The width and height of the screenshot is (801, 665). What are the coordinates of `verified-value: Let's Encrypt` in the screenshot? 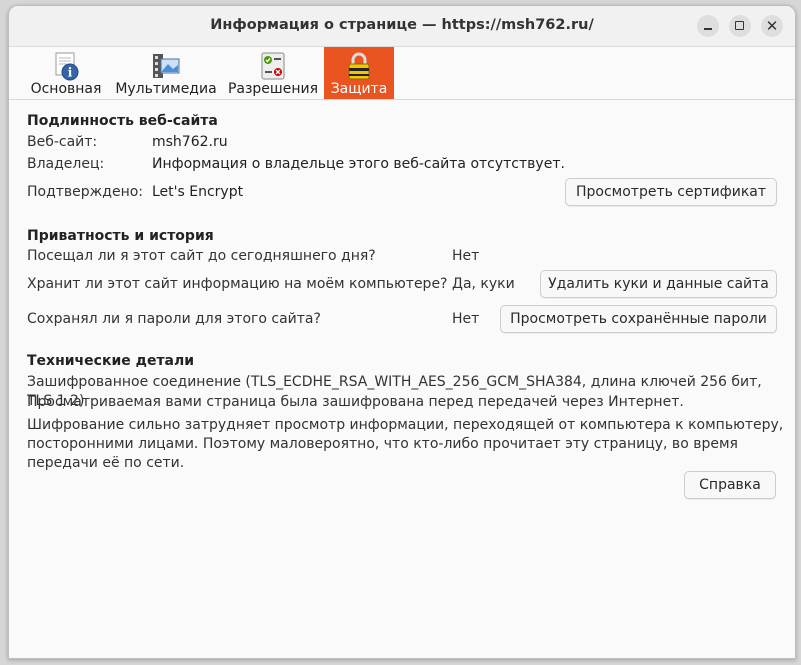 It's located at (198, 192).